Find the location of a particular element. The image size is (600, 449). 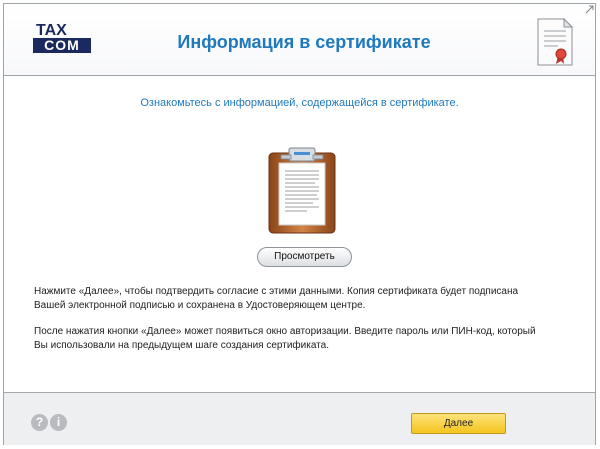

next-button: Далее is located at coordinates (458, 423).